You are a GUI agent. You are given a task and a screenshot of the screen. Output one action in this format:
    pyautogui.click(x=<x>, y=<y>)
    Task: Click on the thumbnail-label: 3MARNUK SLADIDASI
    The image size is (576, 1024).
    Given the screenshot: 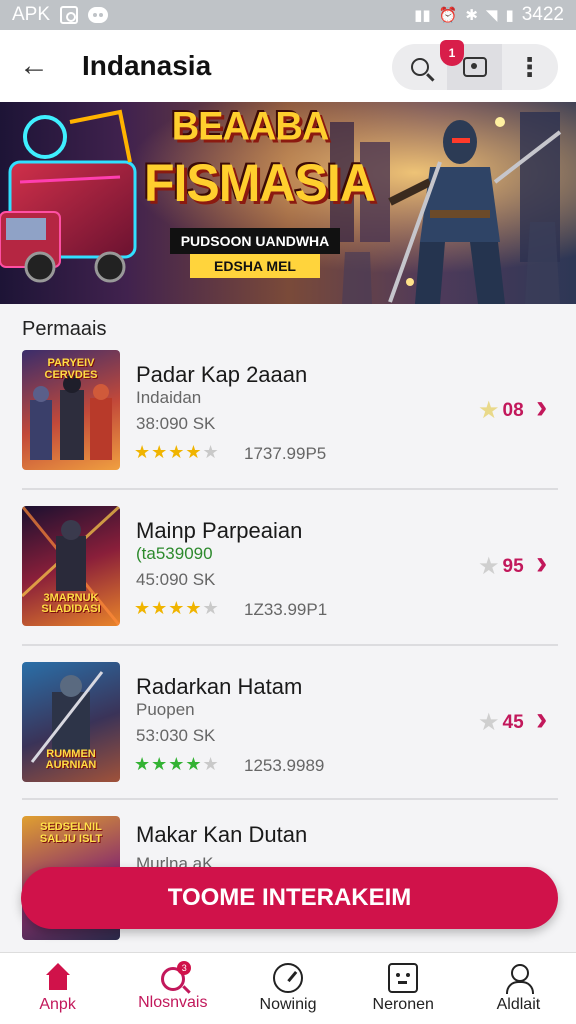 What is the action you would take?
    pyautogui.click(x=71, y=603)
    